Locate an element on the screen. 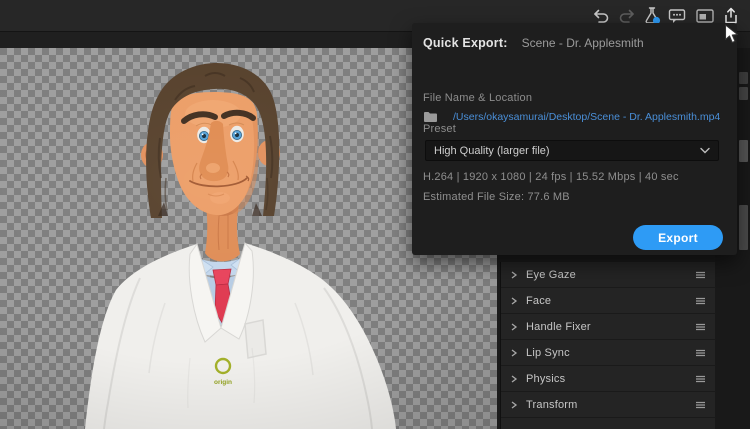  behavior-label: Eye Gaze is located at coordinates (551, 274).